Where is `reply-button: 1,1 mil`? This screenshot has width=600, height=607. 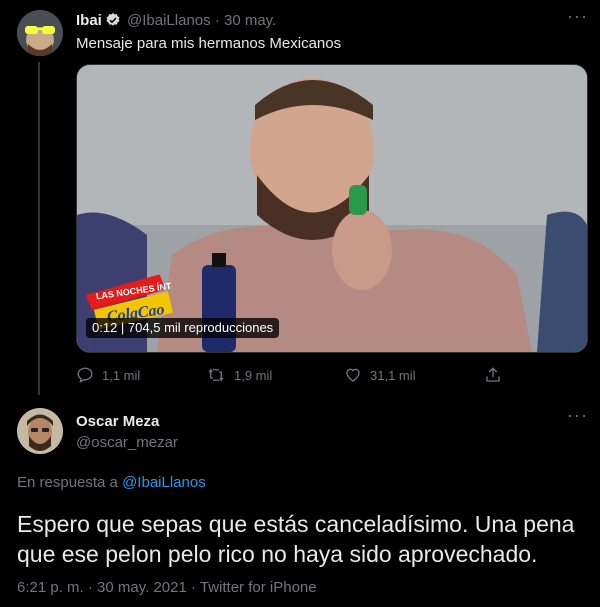 reply-button: 1,1 mil is located at coordinates (108, 375).